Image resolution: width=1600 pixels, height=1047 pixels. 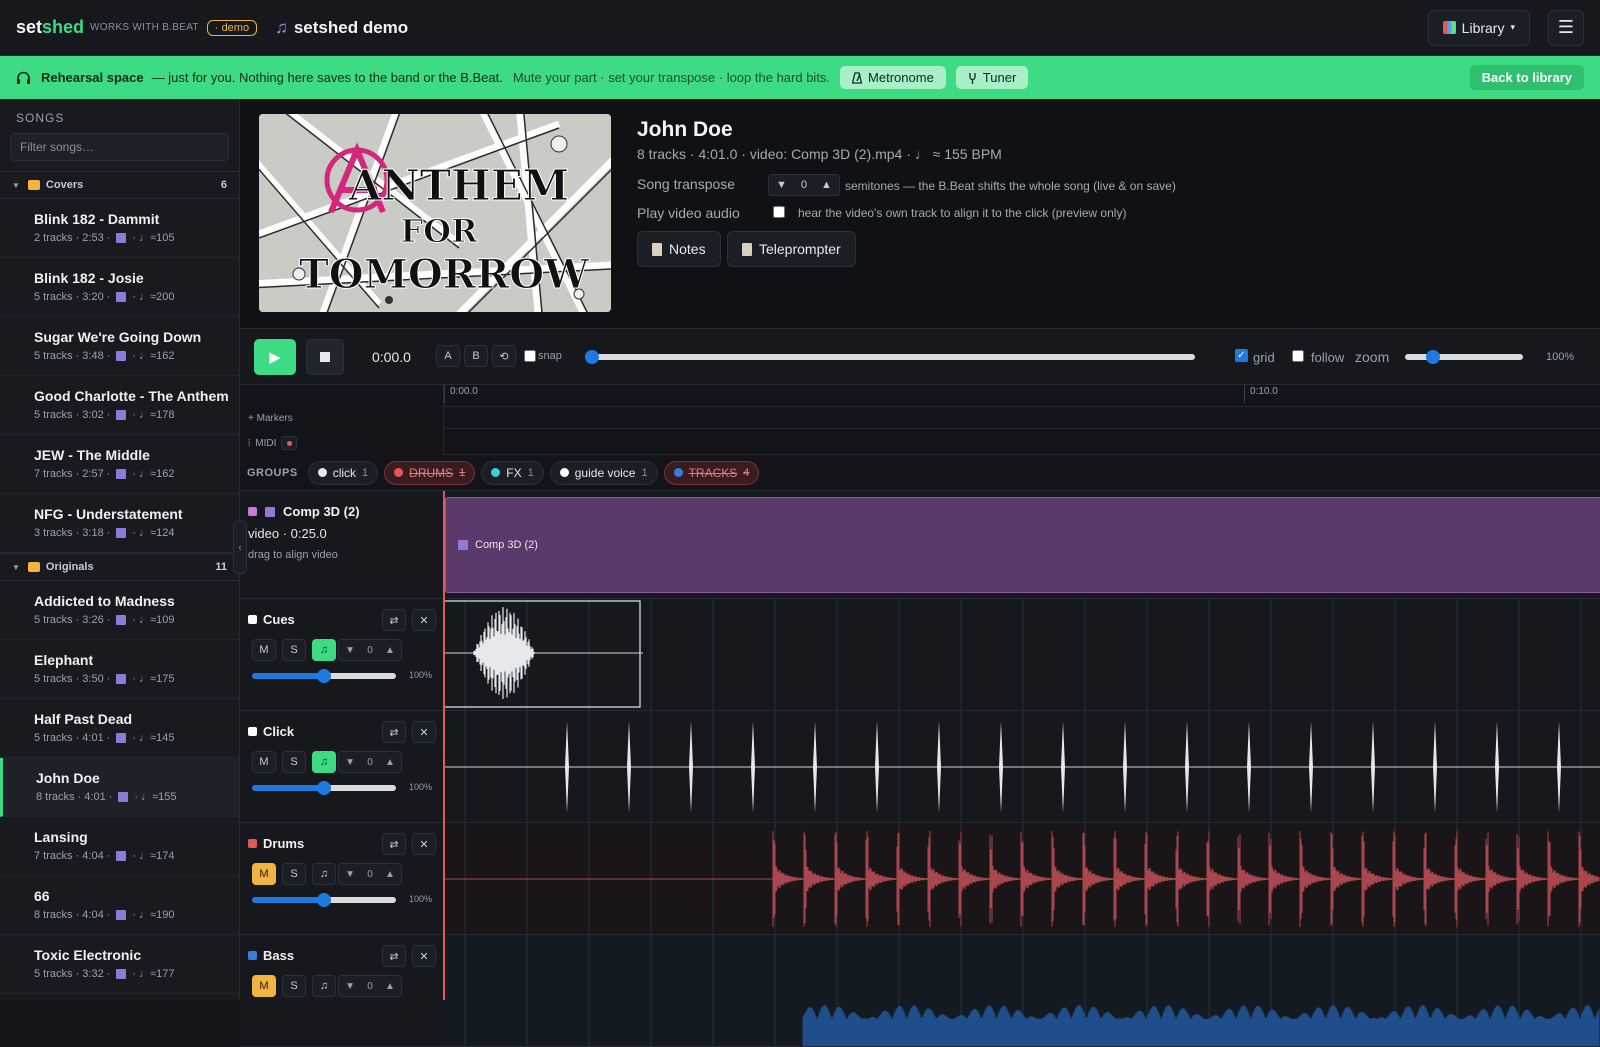 I want to click on group-chip-fx: FX 1, so click(x=512, y=472).